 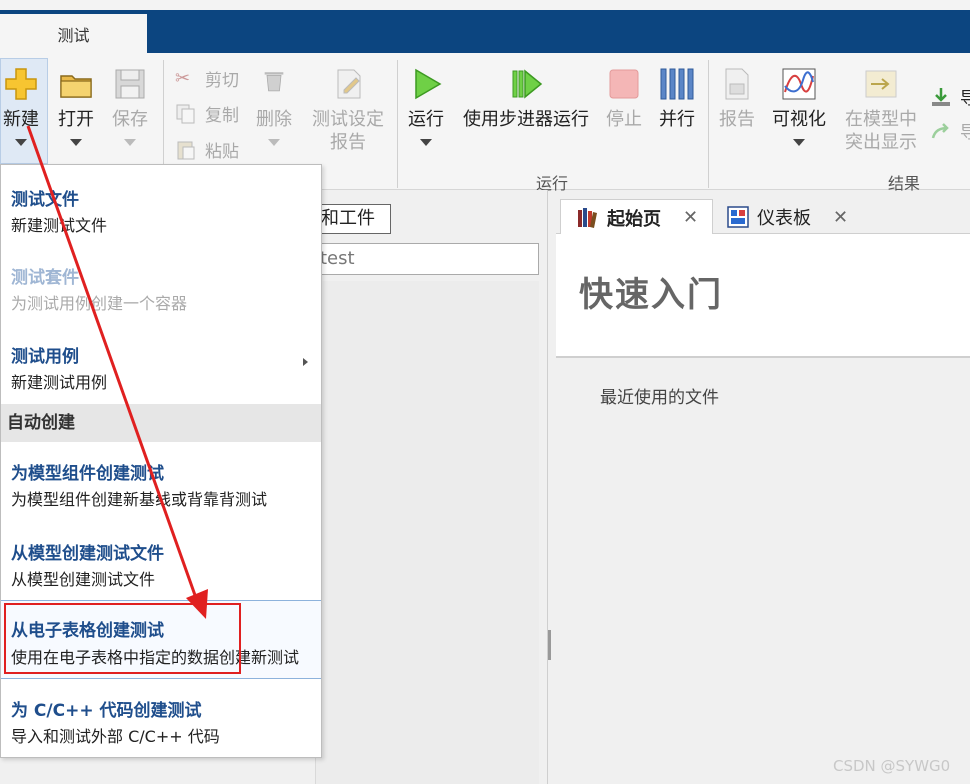 I want to click on recent-files-heading: 最近使用的文件, so click(x=659, y=398).